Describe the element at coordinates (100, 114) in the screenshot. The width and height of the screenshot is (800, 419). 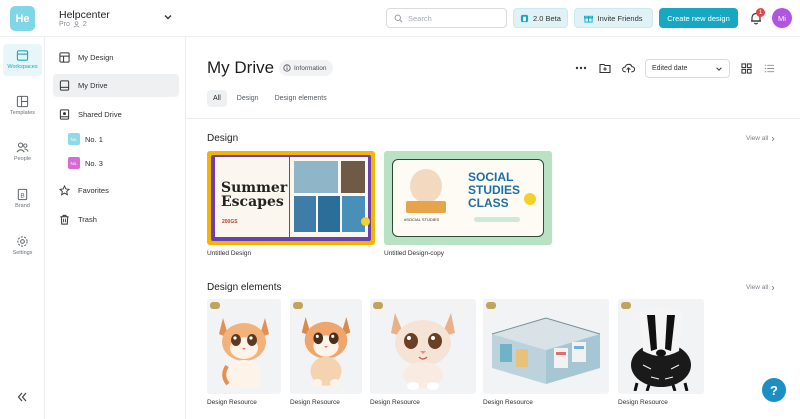
I see `sidebar-item-label: Shared Drive` at that location.